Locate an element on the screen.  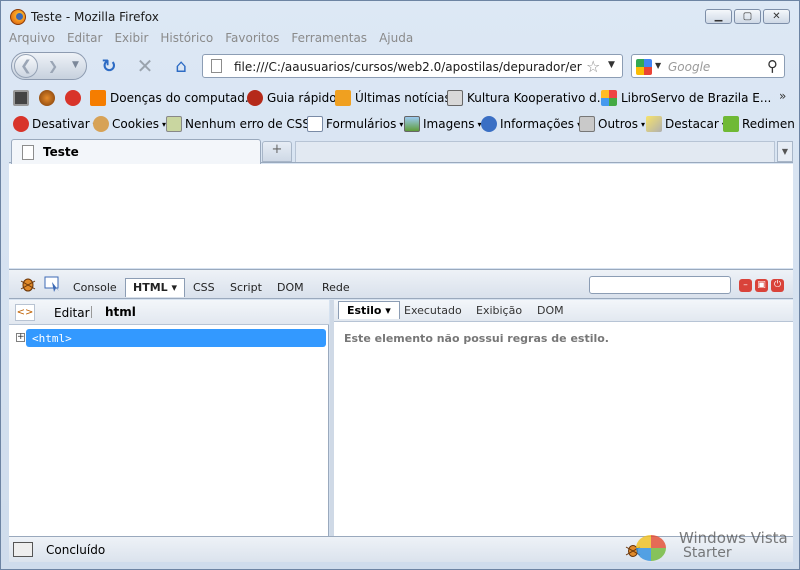
reload-button: ↻ is located at coordinates (109, 66).